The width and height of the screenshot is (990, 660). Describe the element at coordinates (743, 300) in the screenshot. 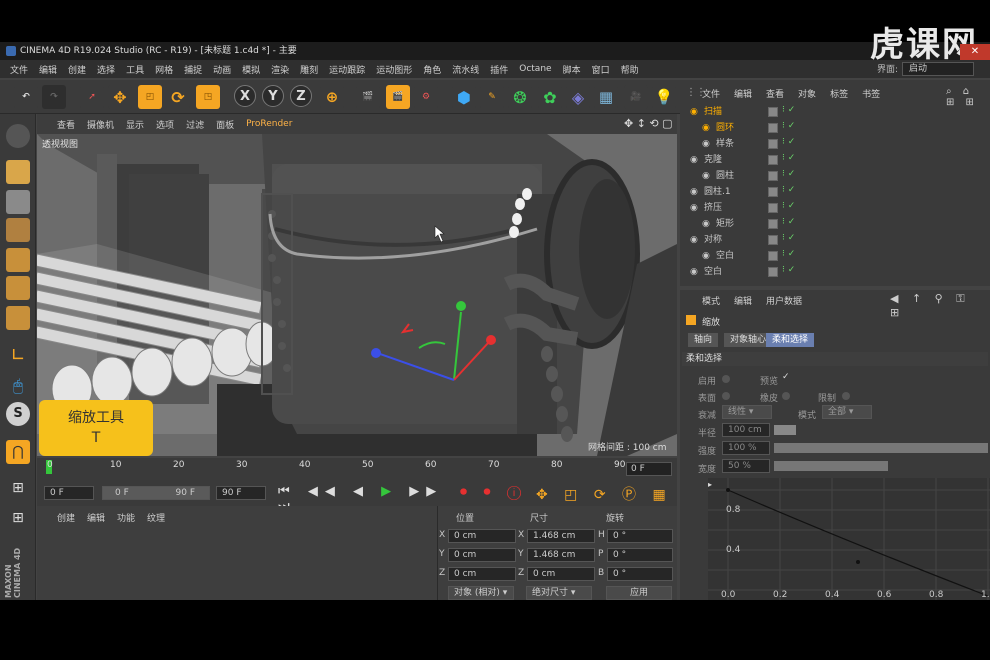

I see `attribute-menu-item: 编辑` at that location.